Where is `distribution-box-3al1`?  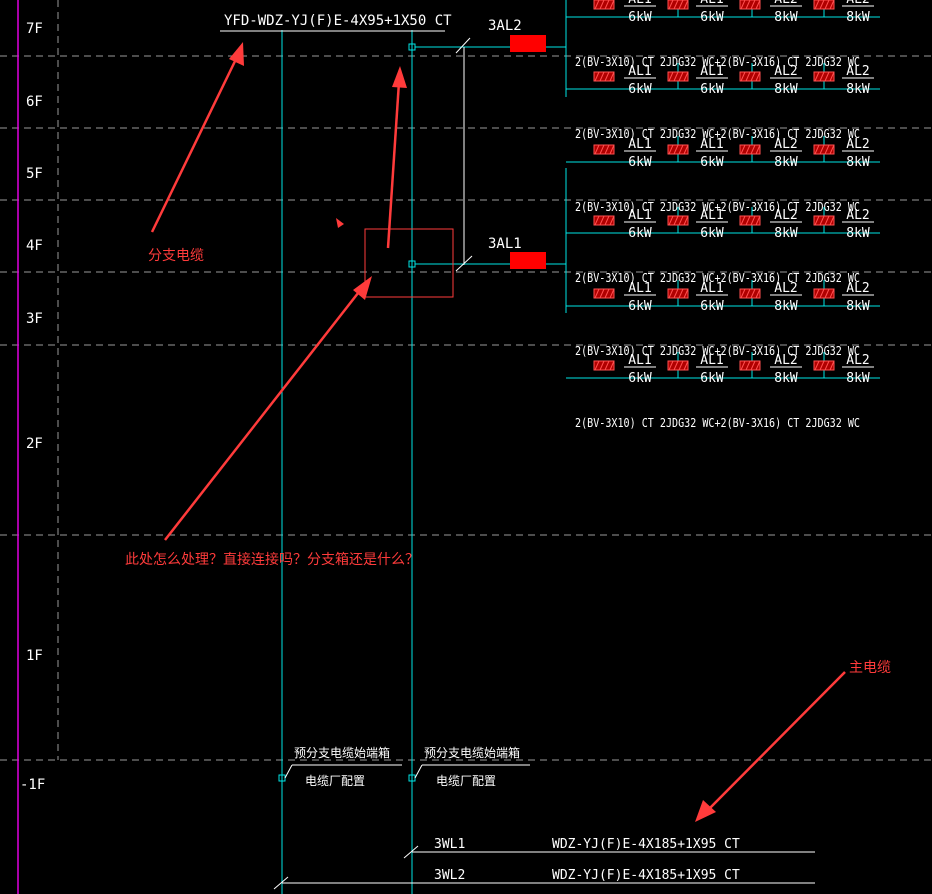 distribution-box-3al1 is located at coordinates (528, 260).